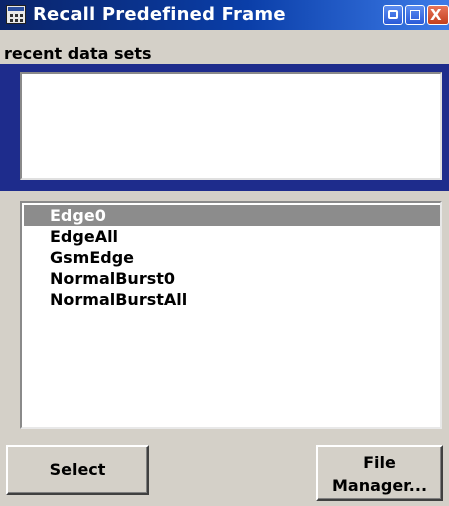  I want to click on list-item: GsmEdge, so click(232, 257).